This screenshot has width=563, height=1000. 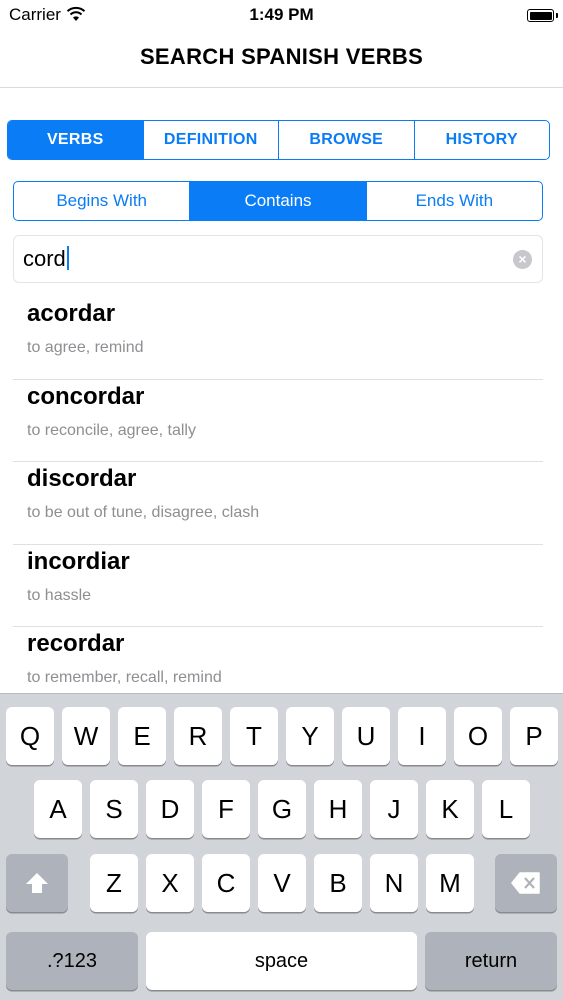 I want to click on status-bar: Carrier 1:49 PM, so click(x=281, y=16).